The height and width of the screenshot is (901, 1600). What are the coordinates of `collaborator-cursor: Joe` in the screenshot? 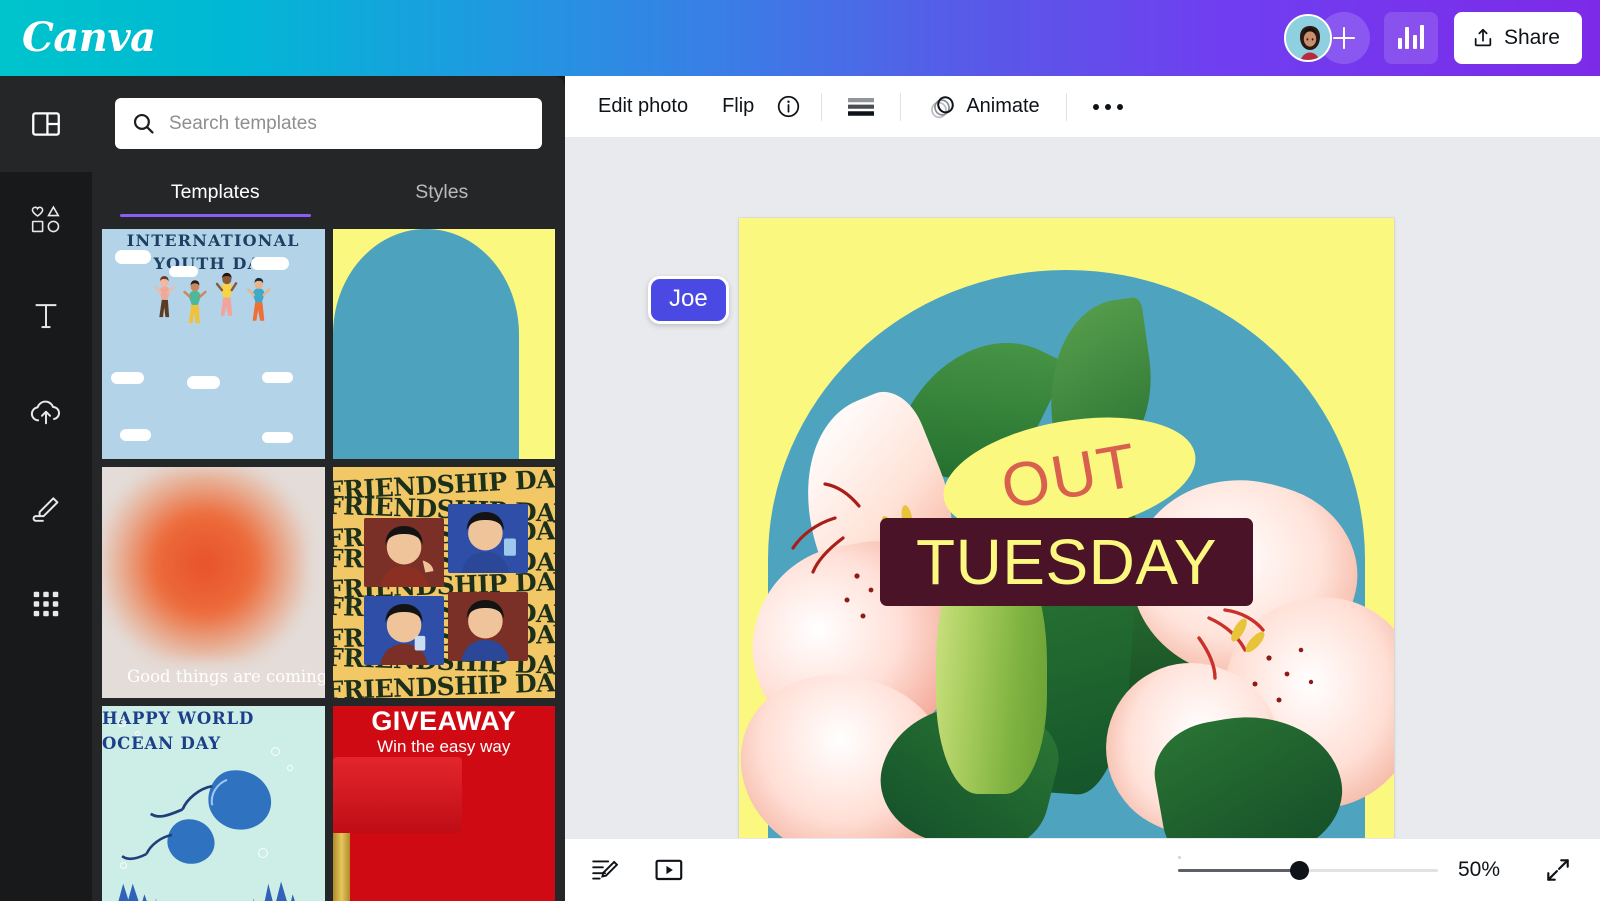 It's located at (688, 300).